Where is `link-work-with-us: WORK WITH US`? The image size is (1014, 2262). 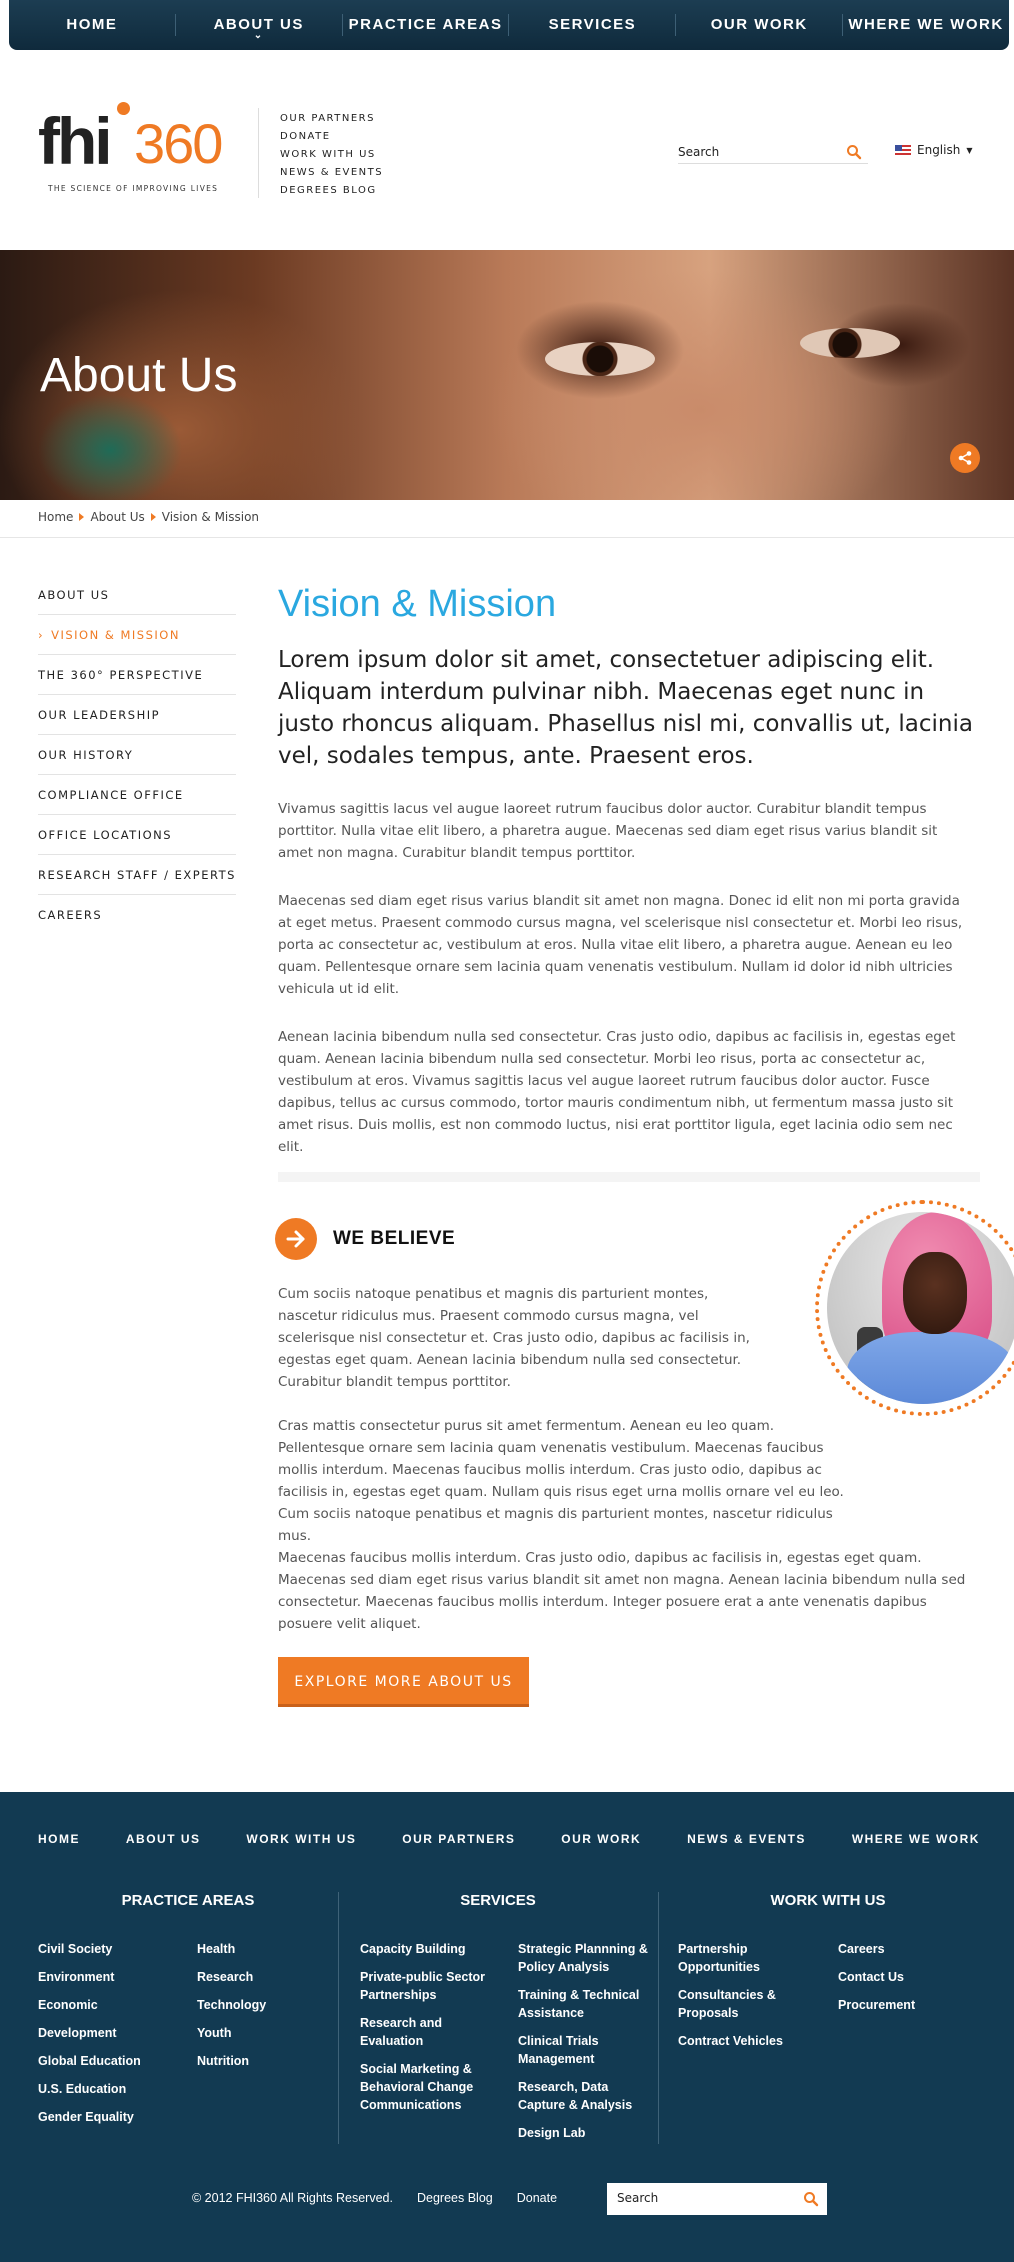 link-work-with-us: WORK WITH US is located at coordinates (331, 155).